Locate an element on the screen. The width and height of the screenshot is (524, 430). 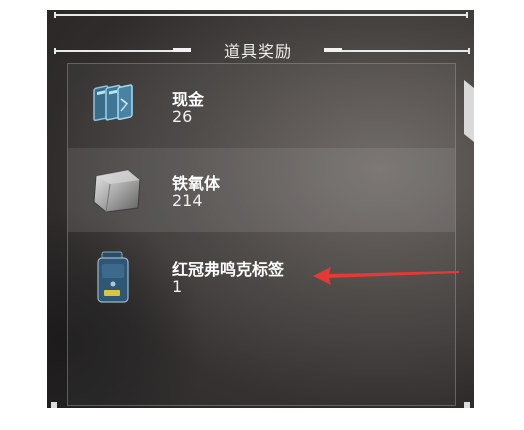
reward-item-cash: 现金 26 is located at coordinates (261, 106).